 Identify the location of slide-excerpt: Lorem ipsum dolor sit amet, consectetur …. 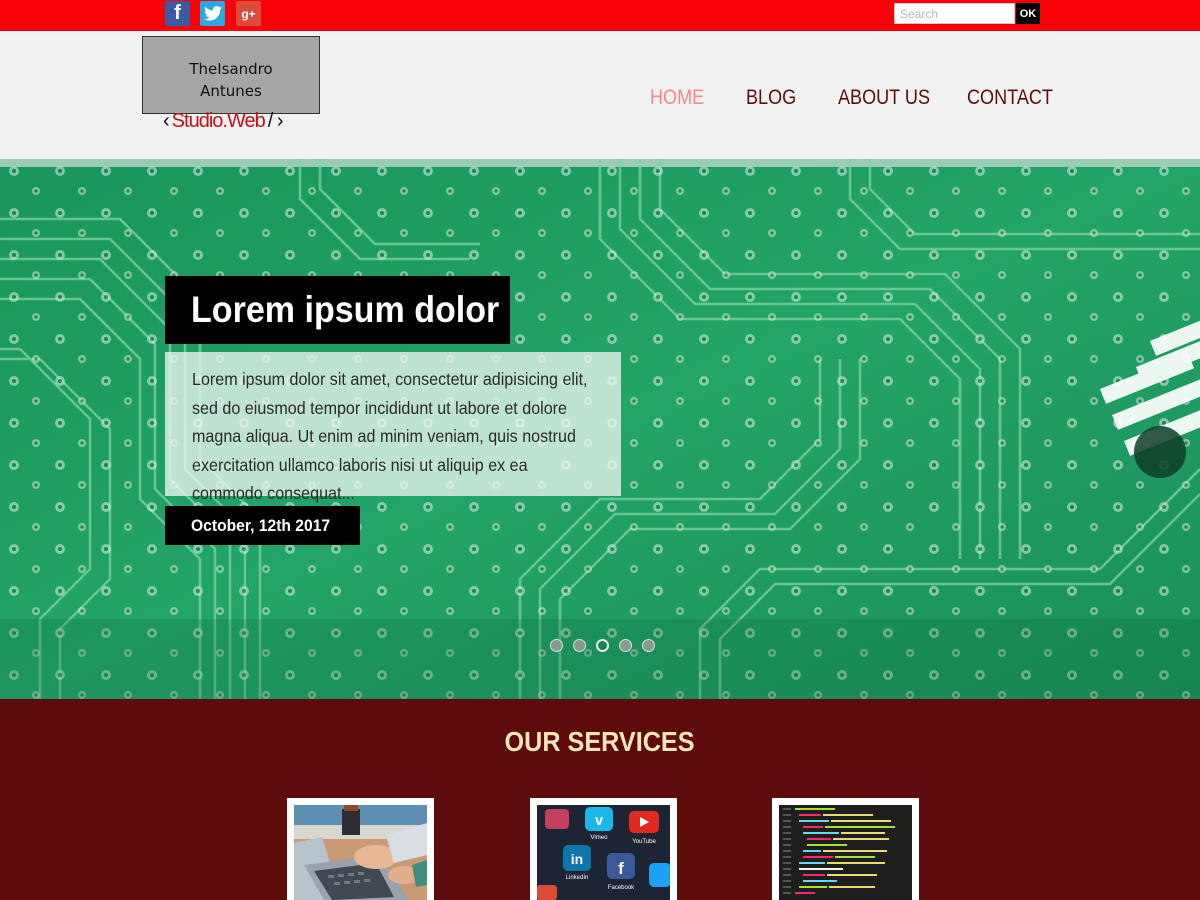
(393, 427).